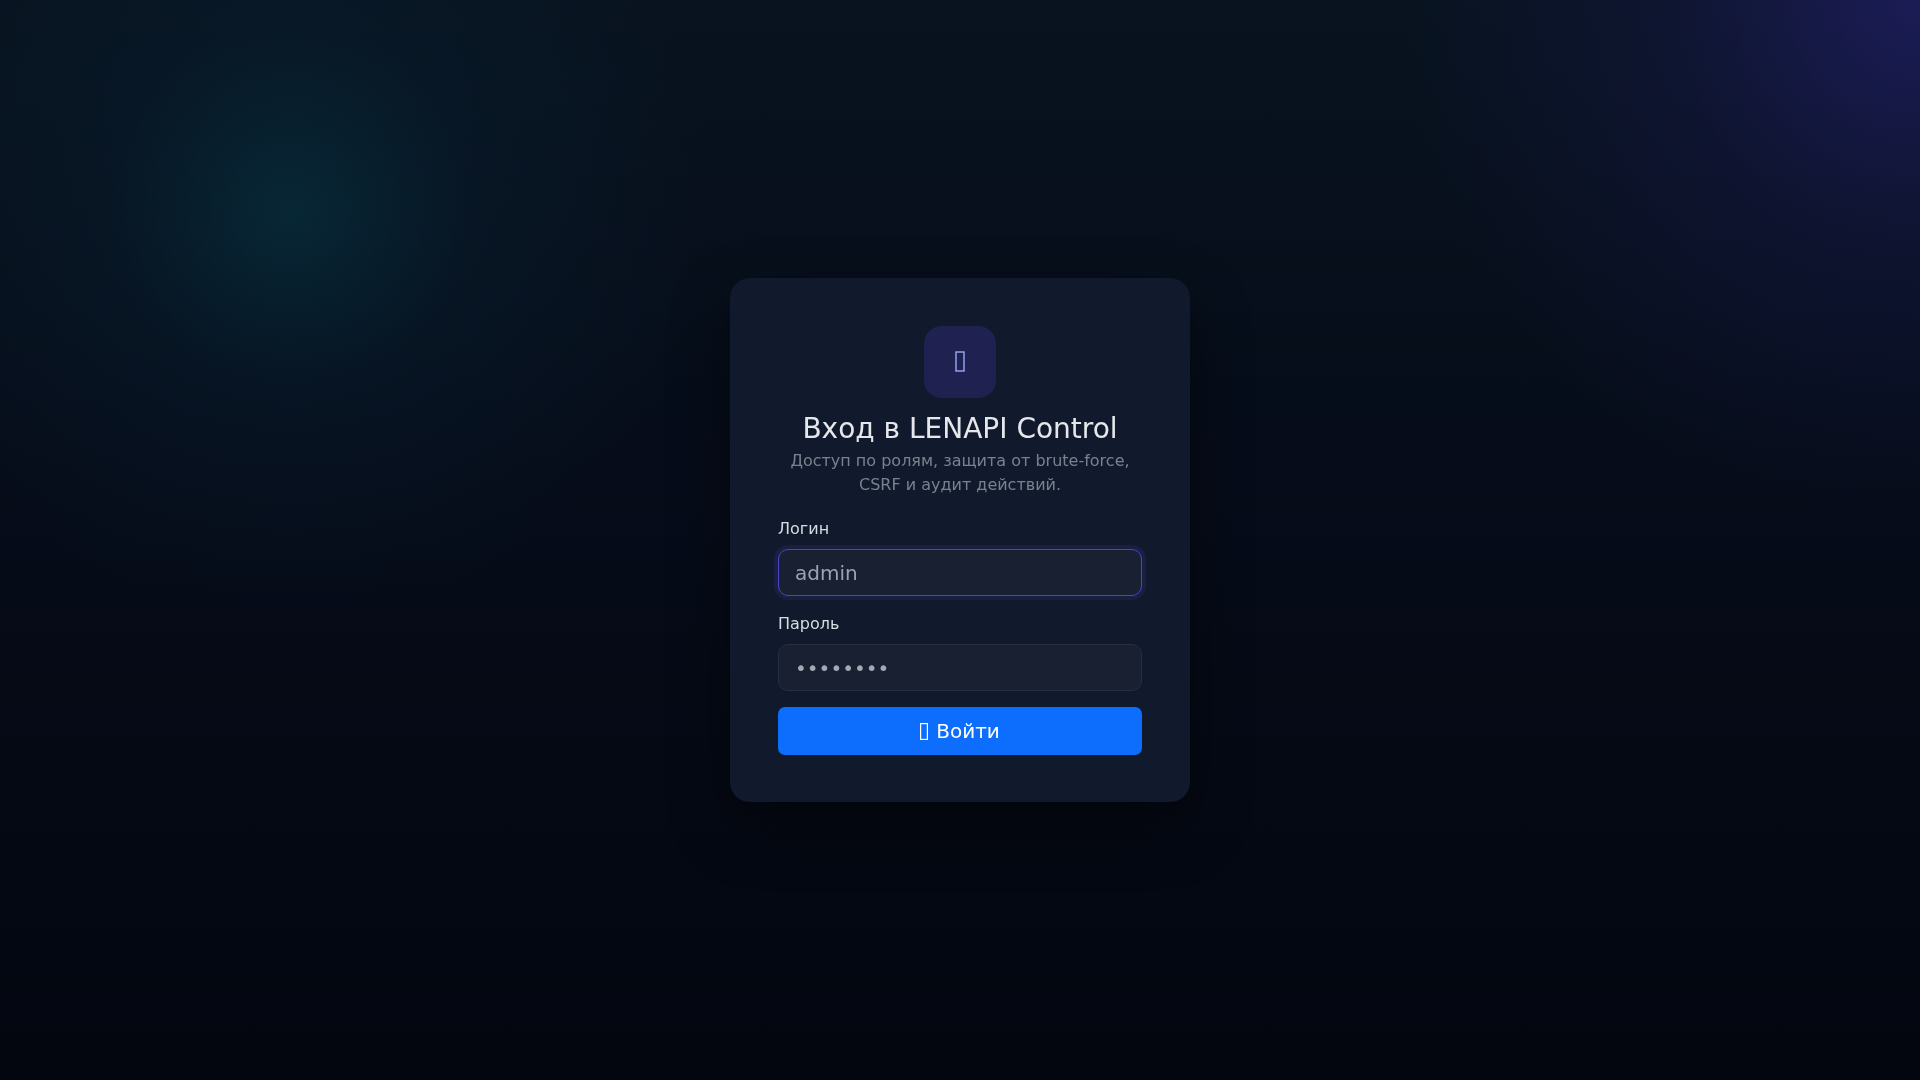  Describe the element at coordinates (960, 473) in the screenshot. I see `login-subtitle: Доступ по ролям, защита от brute-force, CSRF и аудит действий.` at that location.